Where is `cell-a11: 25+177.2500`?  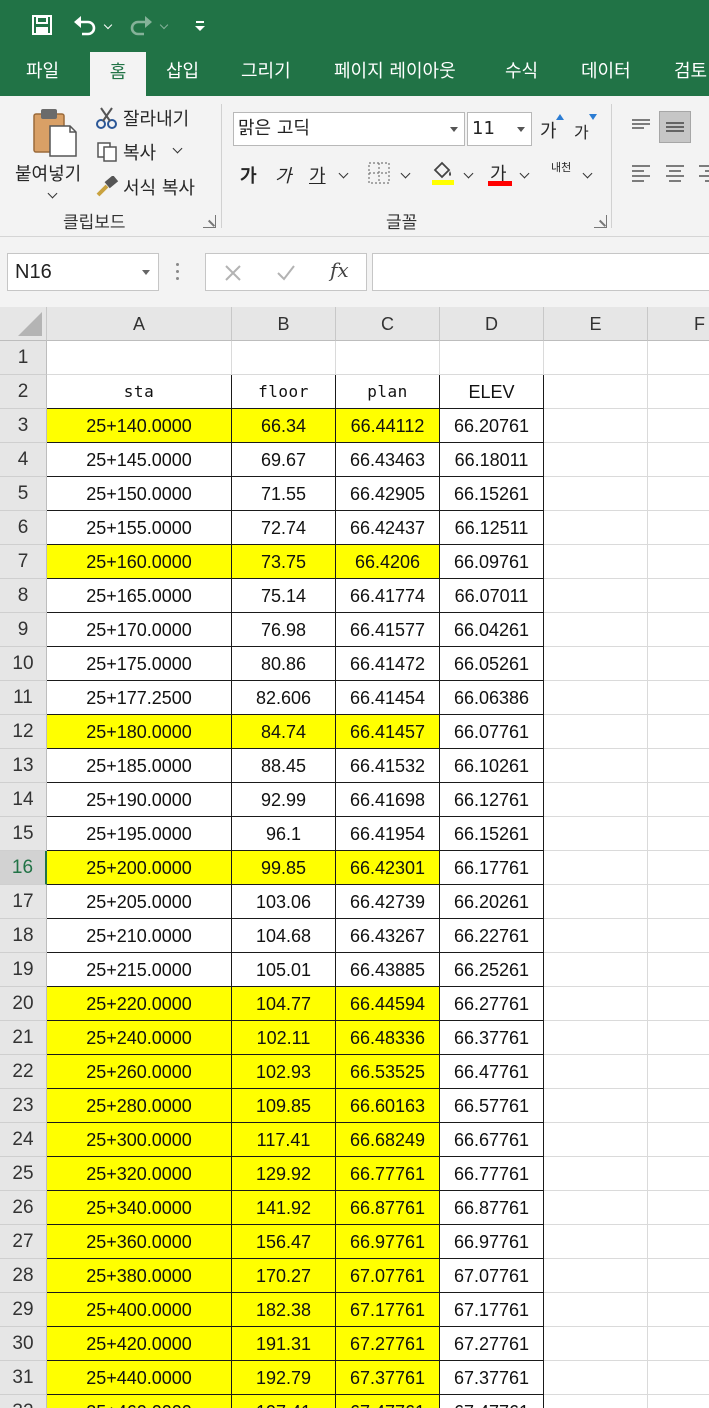 cell-a11: 25+177.2500 is located at coordinates (139, 698).